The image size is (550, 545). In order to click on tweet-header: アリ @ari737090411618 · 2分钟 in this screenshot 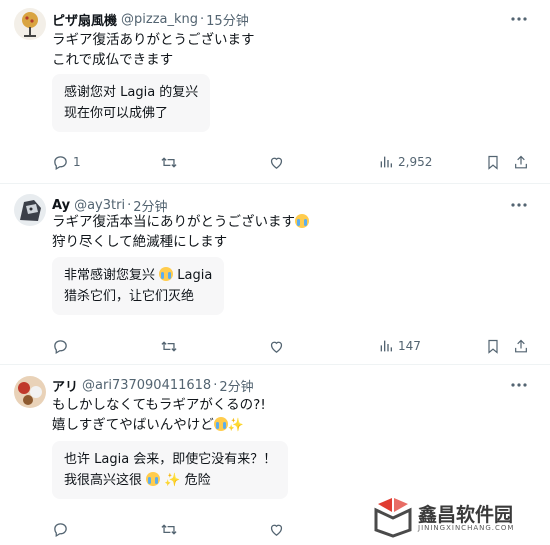, I will do `click(153, 385)`.